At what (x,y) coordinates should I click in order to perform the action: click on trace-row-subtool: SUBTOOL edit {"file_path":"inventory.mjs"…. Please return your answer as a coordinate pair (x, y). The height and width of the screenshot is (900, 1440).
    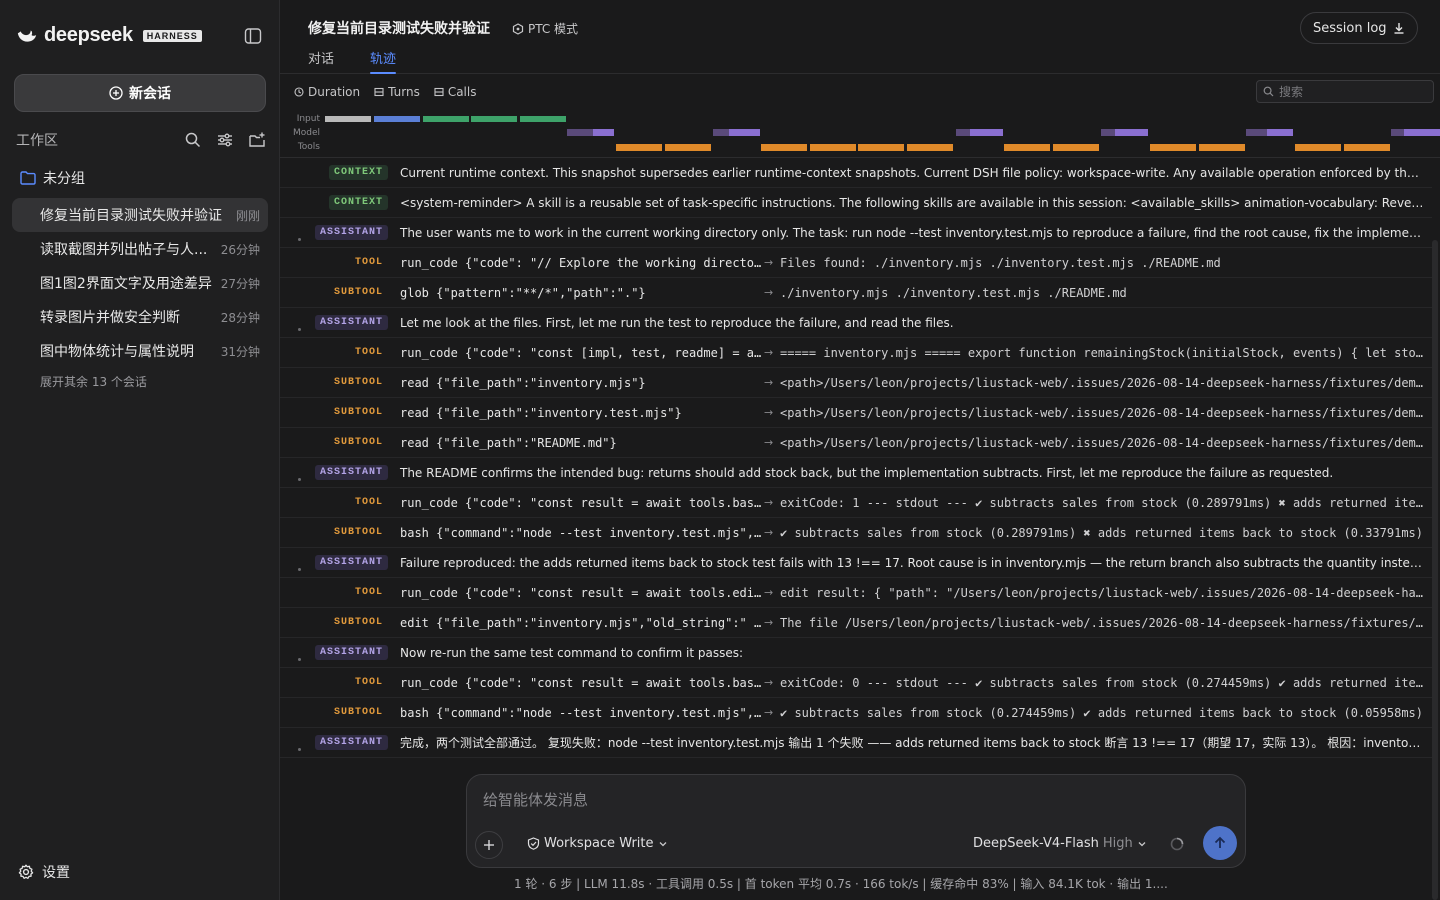
    Looking at the image, I should click on (856, 623).